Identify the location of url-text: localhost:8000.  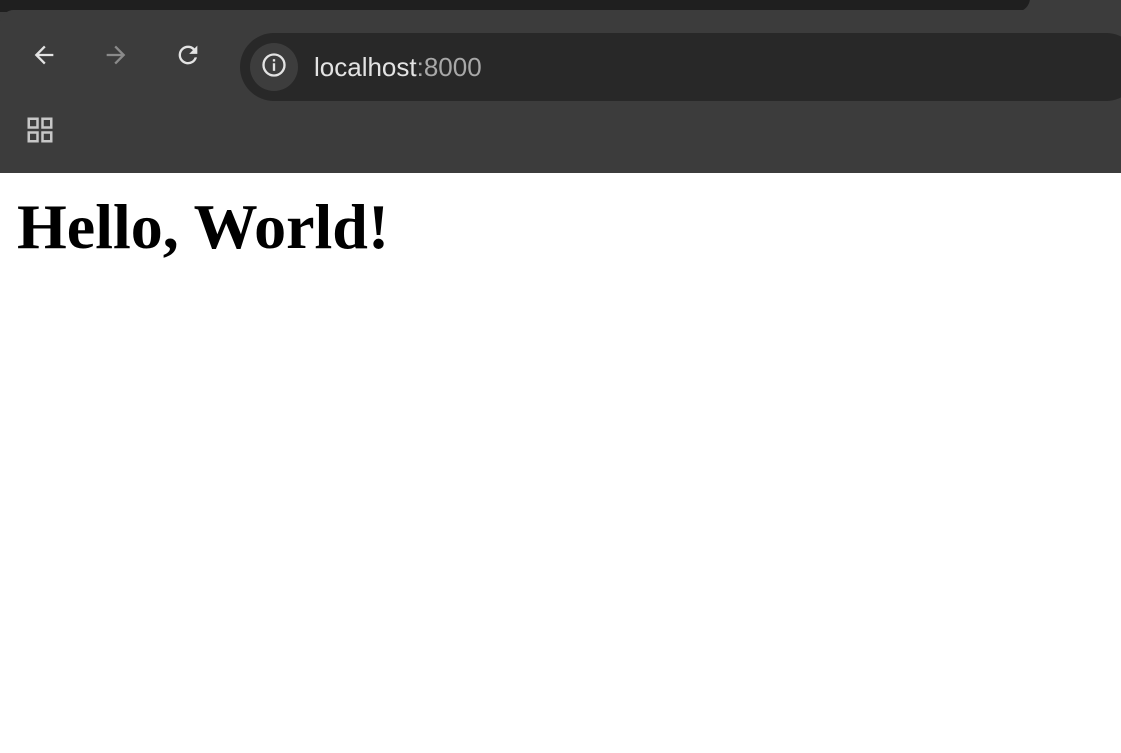
(398, 67).